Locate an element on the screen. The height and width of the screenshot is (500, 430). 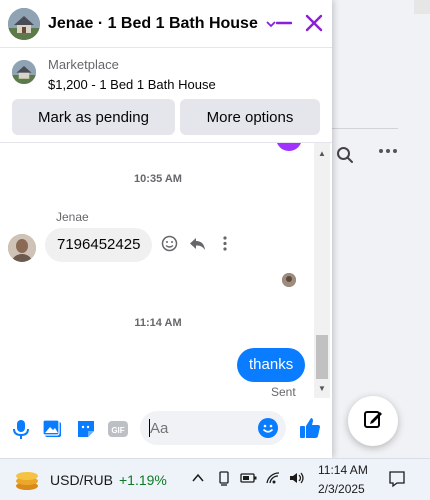
outgoing-message: thanks is located at coordinates (271, 365).